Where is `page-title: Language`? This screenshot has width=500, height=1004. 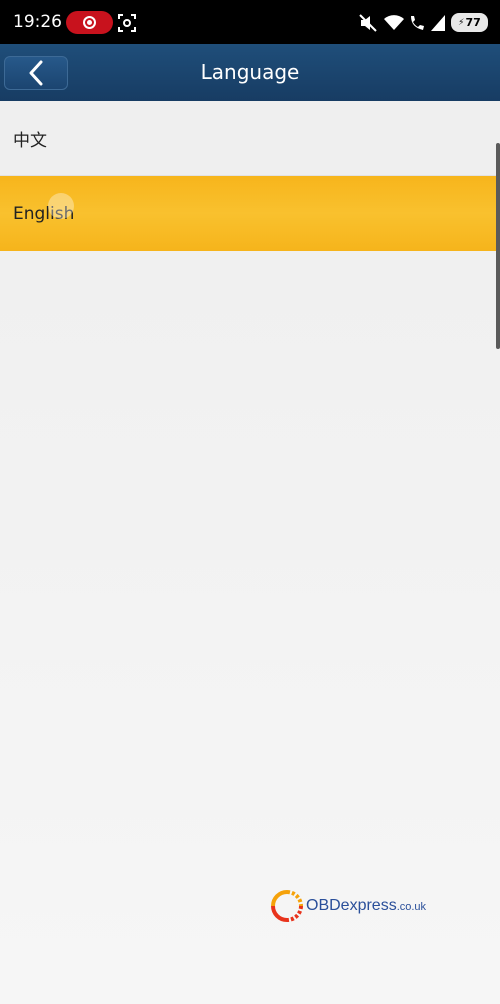 page-title: Language is located at coordinates (250, 72).